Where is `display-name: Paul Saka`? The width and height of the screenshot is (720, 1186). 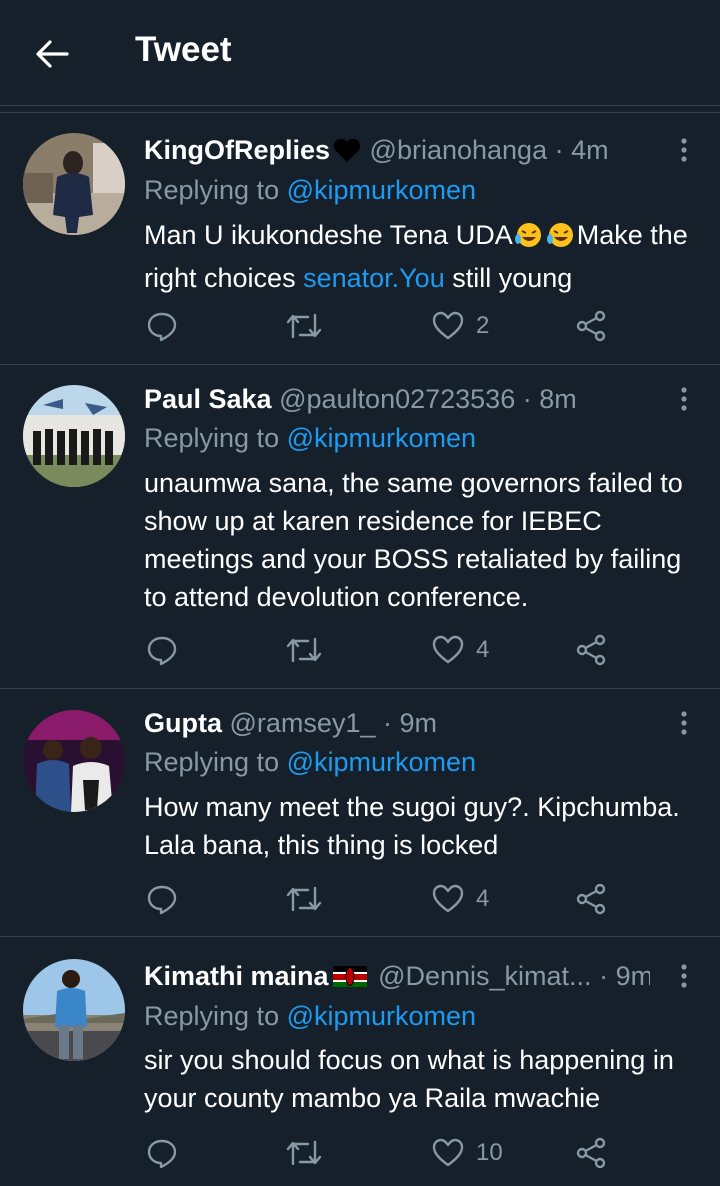
display-name: Paul Saka is located at coordinates (208, 399).